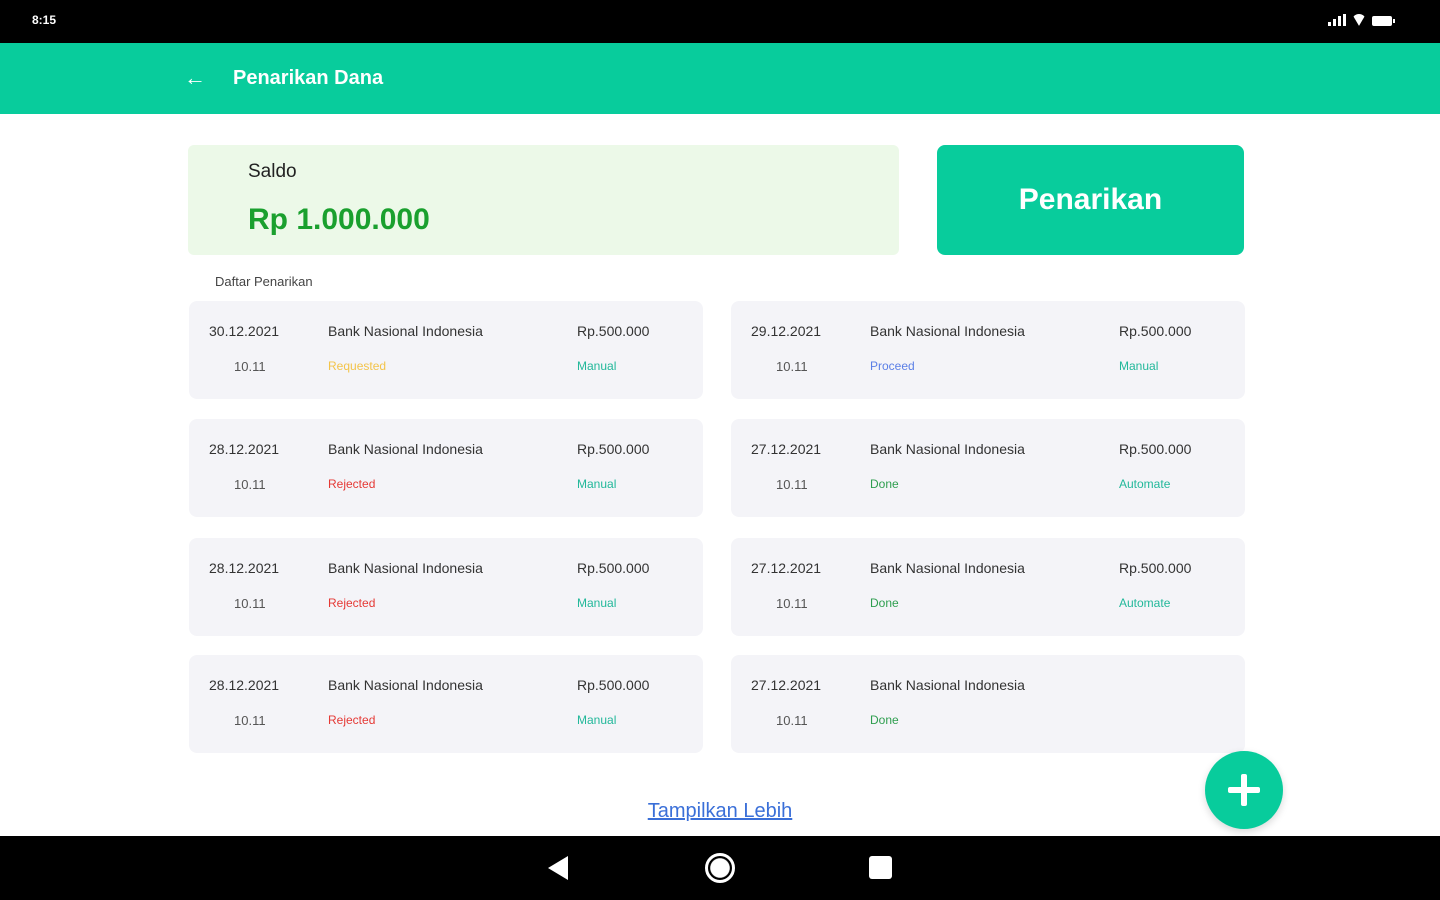  I want to click on nav-home-icon, so click(720, 868).